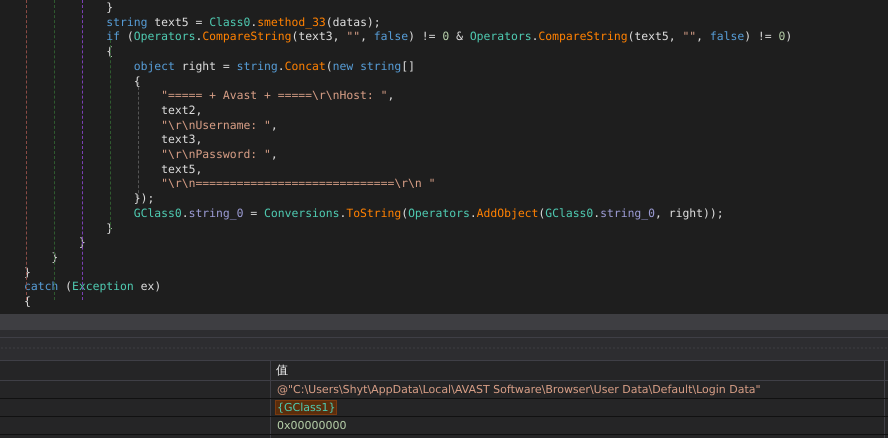 The height and width of the screenshot is (438, 888). I want to click on code-line: catch (Exception ex), so click(93, 286).